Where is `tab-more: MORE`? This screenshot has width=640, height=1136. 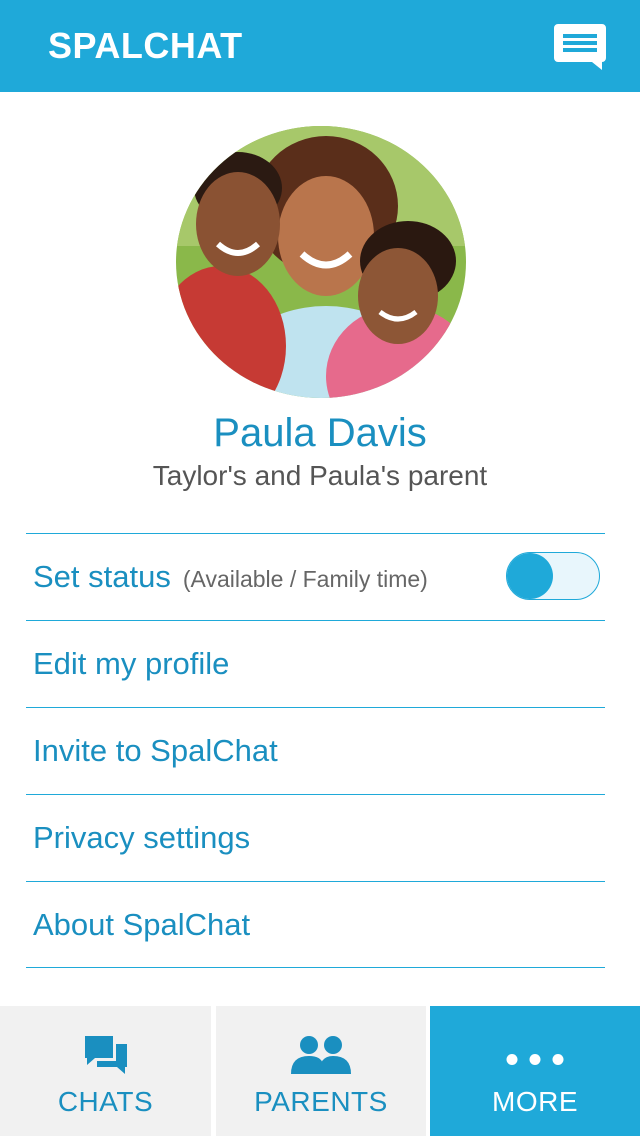
tab-more: MORE is located at coordinates (535, 1071).